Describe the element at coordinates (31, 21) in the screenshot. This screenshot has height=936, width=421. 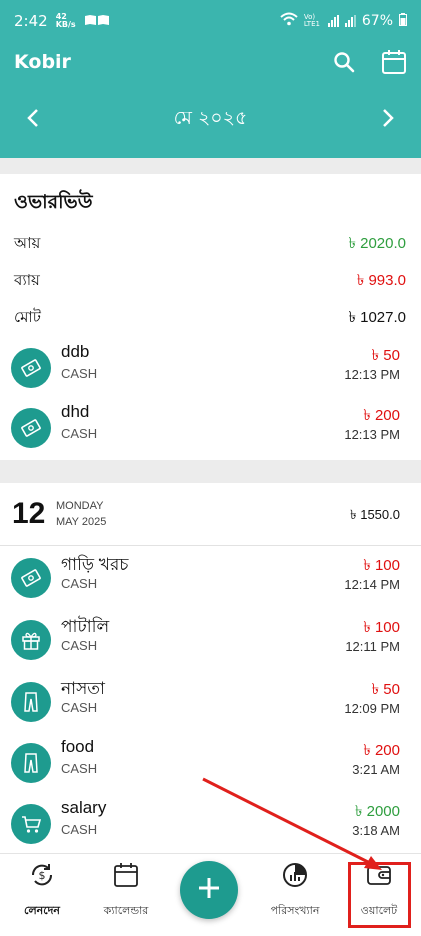
I see `status-time: 2:42` at that location.